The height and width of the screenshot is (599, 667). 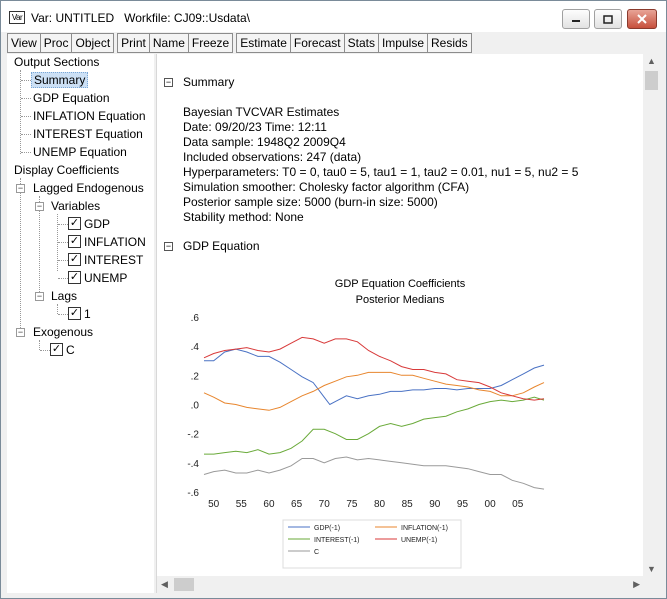 I want to click on print-button: Print, so click(x=133, y=43).